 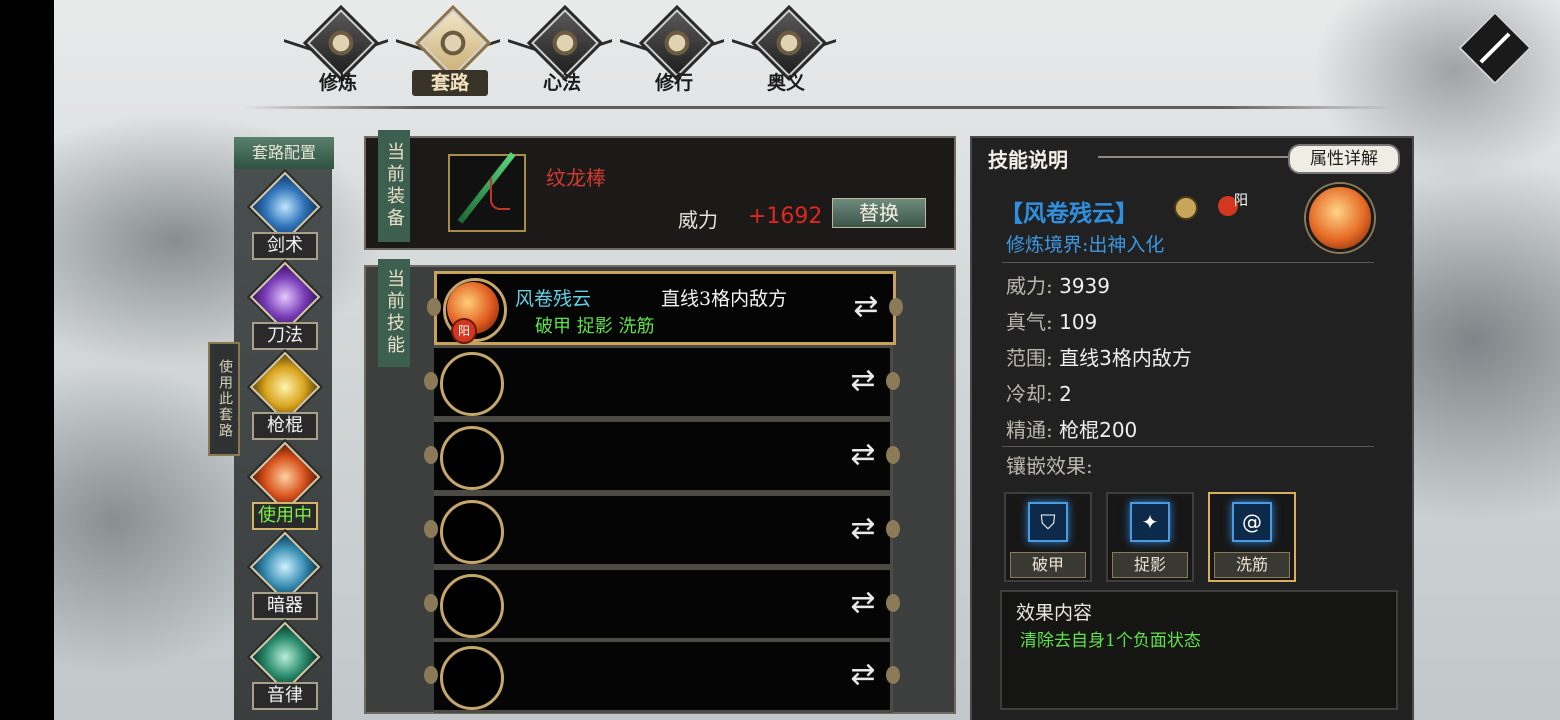 What do you see at coordinates (1252, 522) in the screenshot?
I see `swirl-icon: @` at bounding box center [1252, 522].